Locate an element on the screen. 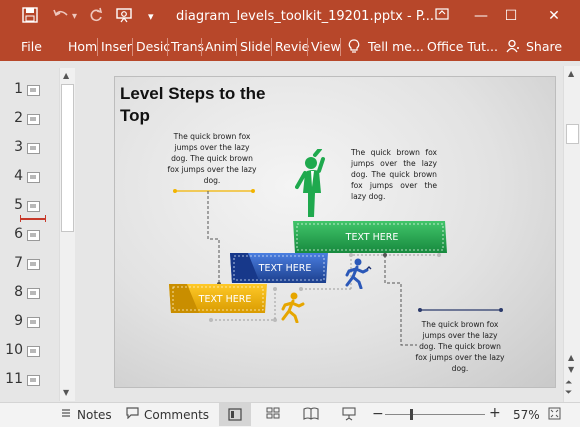 The image size is (580, 427). slide-number: 8 is located at coordinates (14, 292).